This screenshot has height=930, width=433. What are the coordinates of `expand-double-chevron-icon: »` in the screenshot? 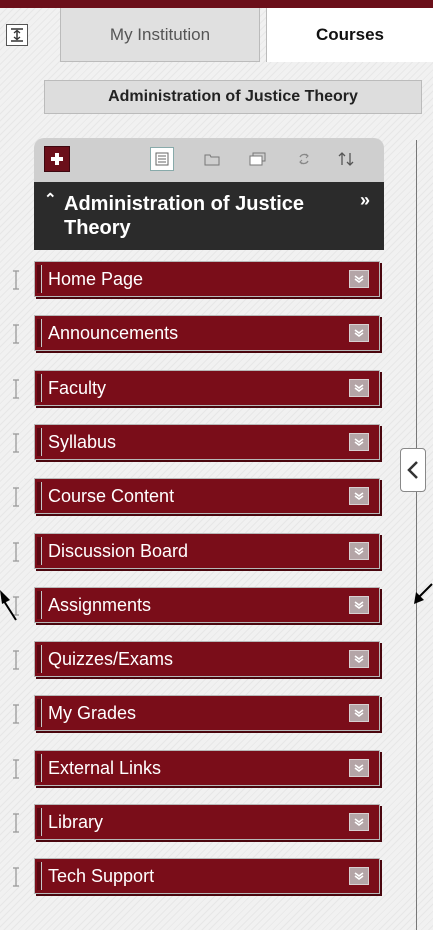 It's located at (365, 200).